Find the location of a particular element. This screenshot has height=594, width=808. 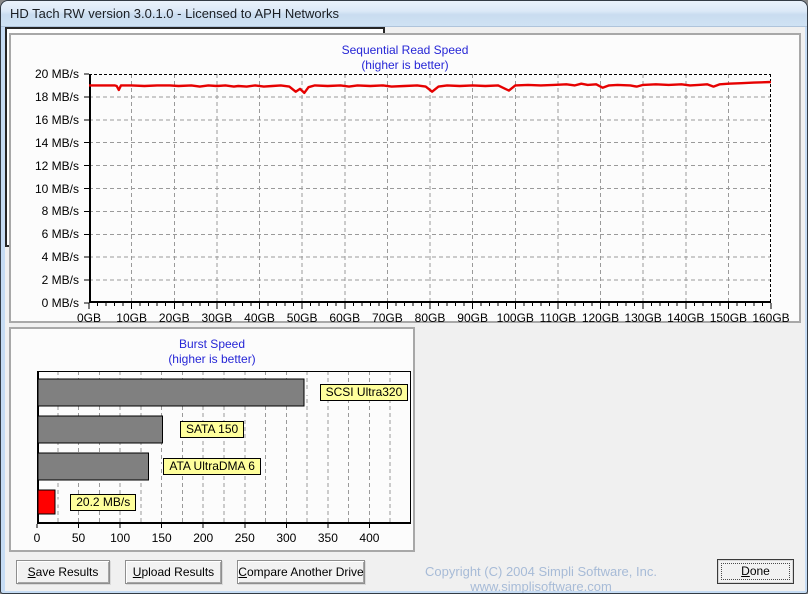

seq-y-tick-label: 20 MB/s is located at coordinates (56, 74).